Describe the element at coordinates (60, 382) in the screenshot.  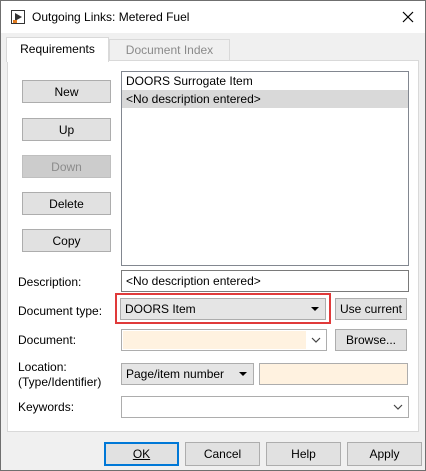
I see `location-label-line2: (Type/Identifier)` at that location.